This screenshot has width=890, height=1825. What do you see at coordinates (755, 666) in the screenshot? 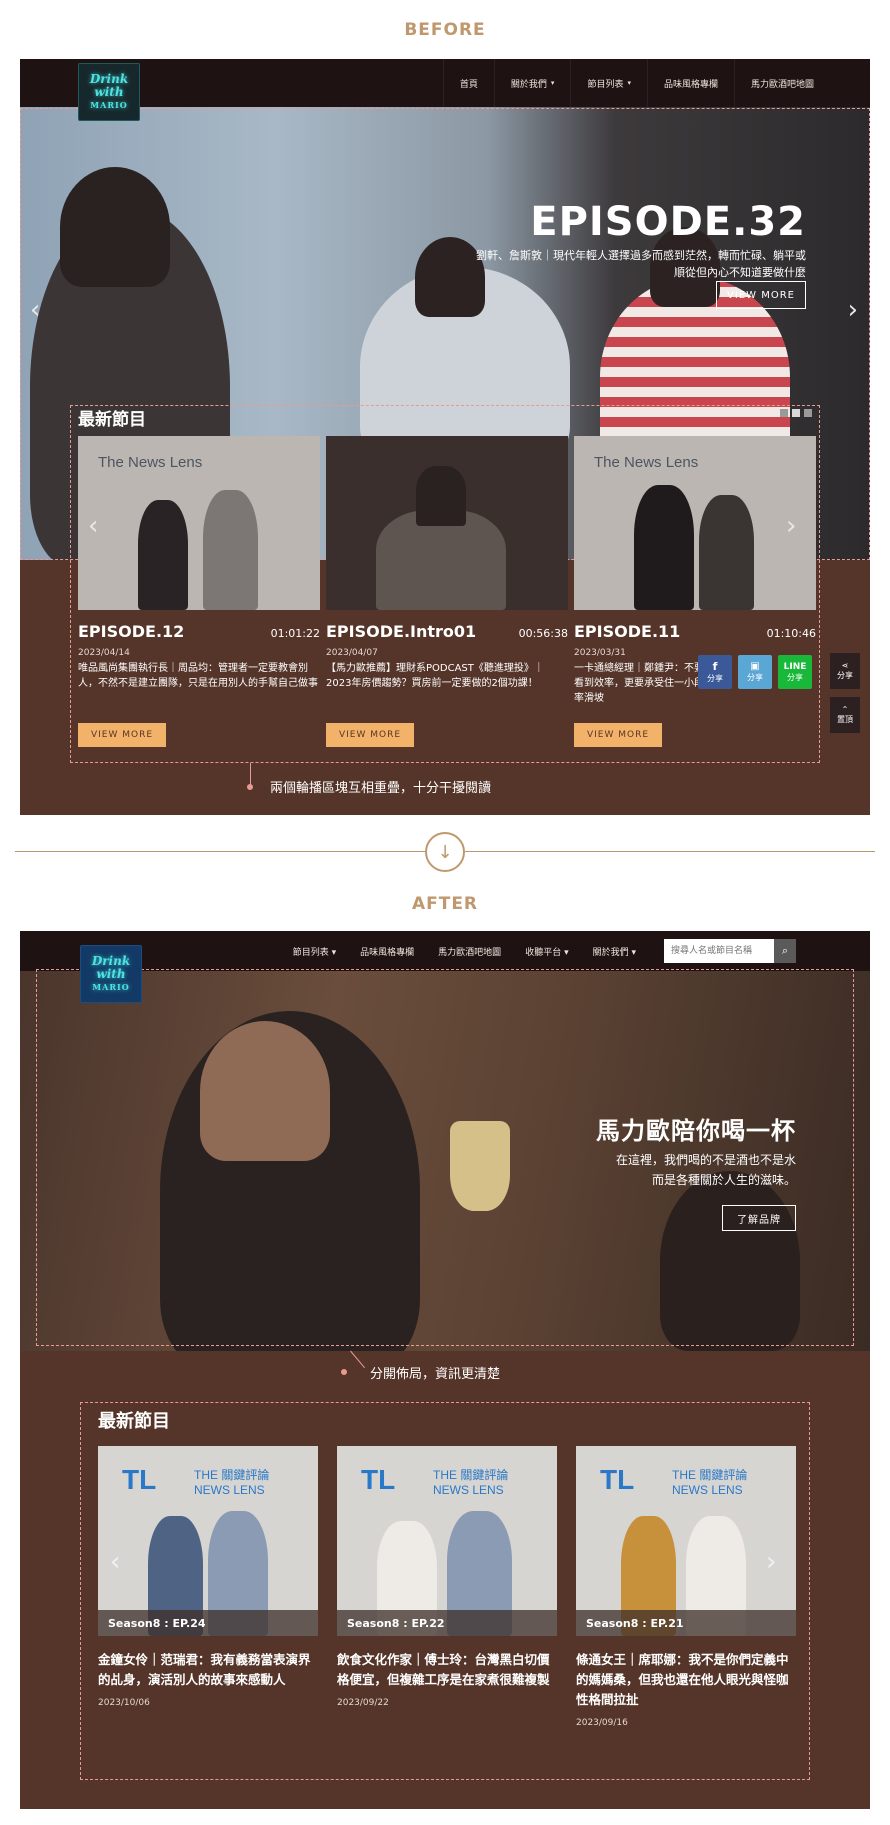
I see `share-square-icon: ▣` at bounding box center [755, 666].